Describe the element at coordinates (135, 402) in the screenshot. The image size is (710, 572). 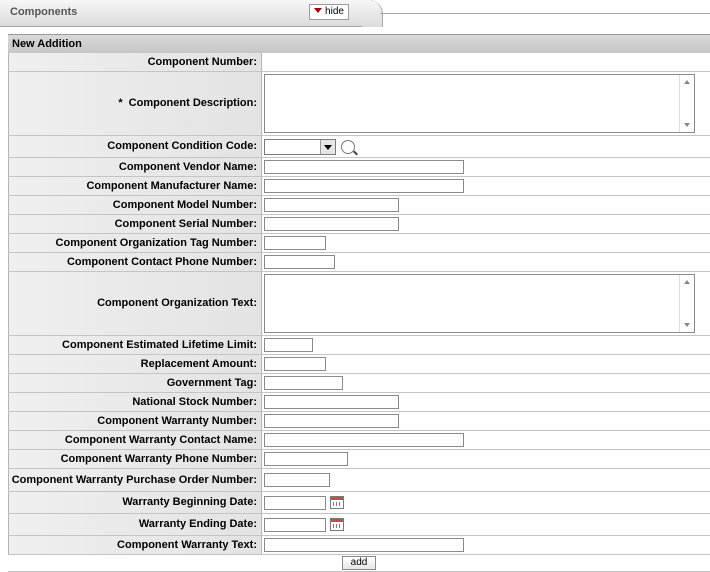
I see `field-label: National Stock Number:` at that location.